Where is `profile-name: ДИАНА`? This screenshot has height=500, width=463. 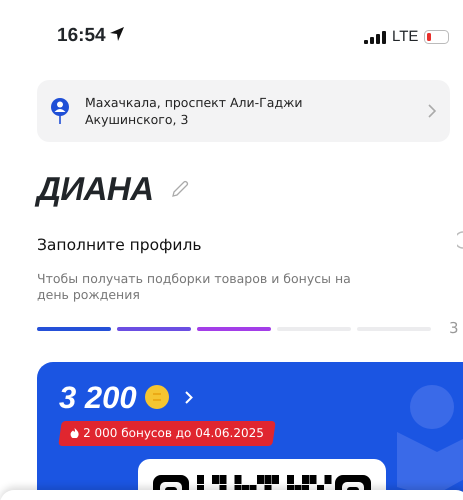 profile-name: ДИАНА is located at coordinates (95, 188).